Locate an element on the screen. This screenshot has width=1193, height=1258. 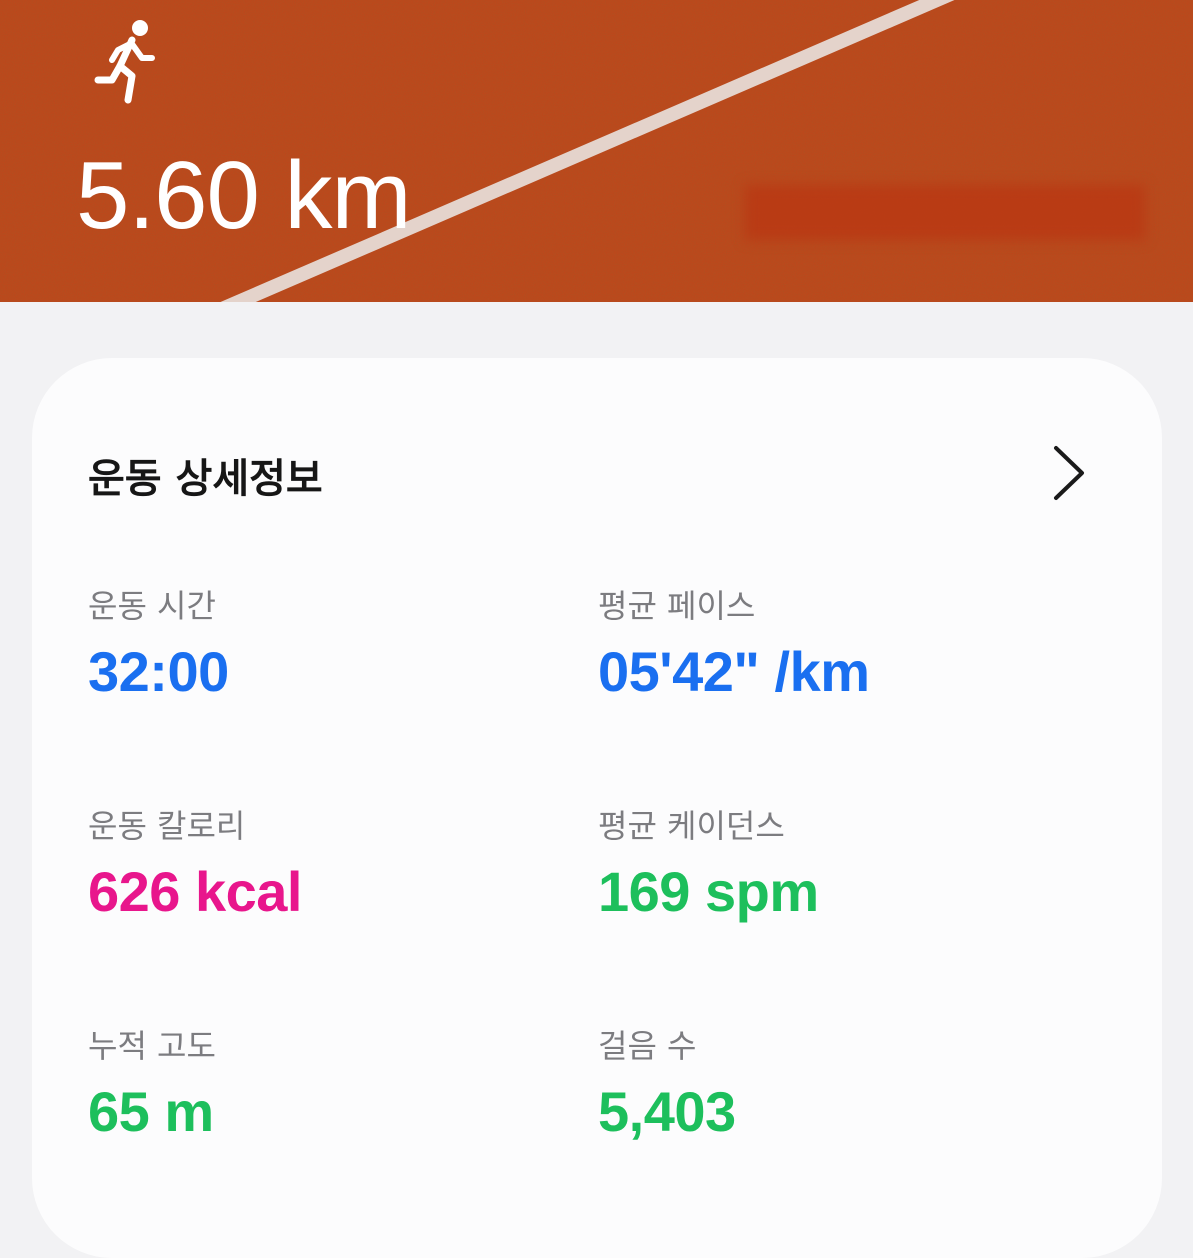
stat-calories: 운동 칼로리 626 kcal is located at coordinates (195, 865).